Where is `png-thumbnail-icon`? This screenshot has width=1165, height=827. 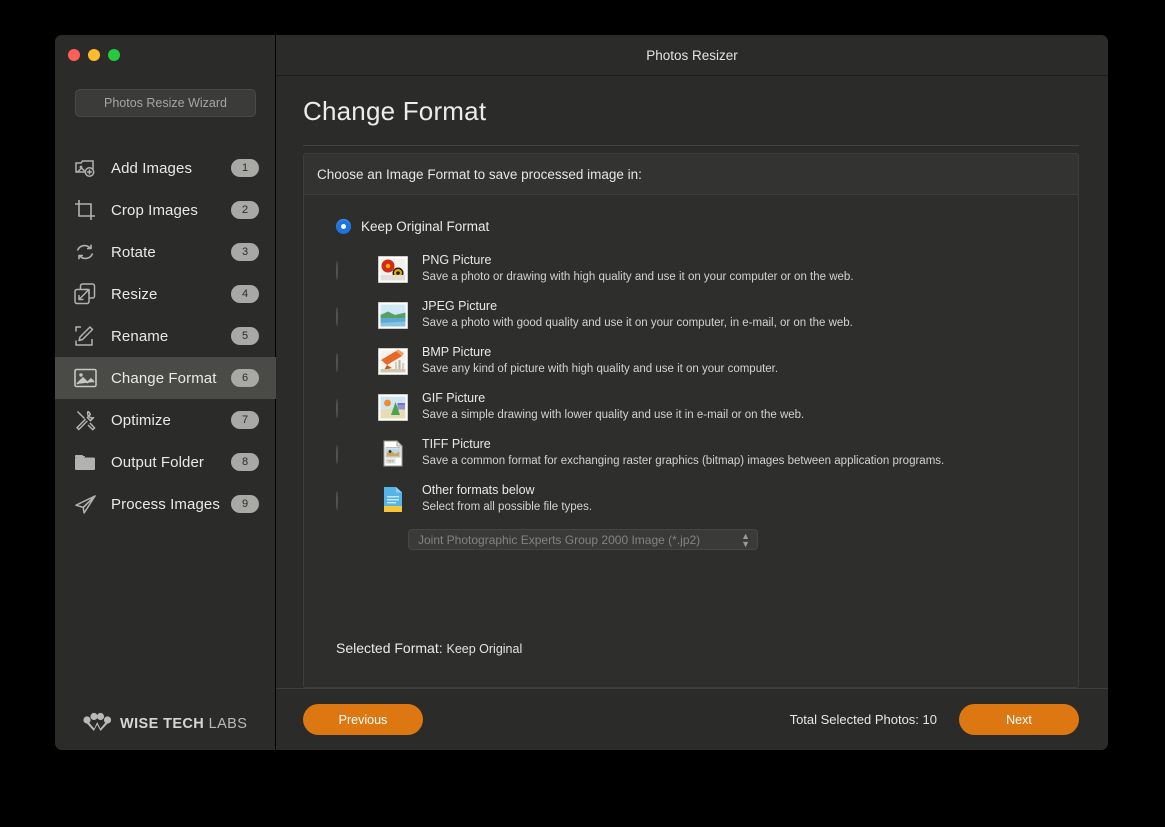 png-thumbnail-icon is located at coordinates (393, 269).